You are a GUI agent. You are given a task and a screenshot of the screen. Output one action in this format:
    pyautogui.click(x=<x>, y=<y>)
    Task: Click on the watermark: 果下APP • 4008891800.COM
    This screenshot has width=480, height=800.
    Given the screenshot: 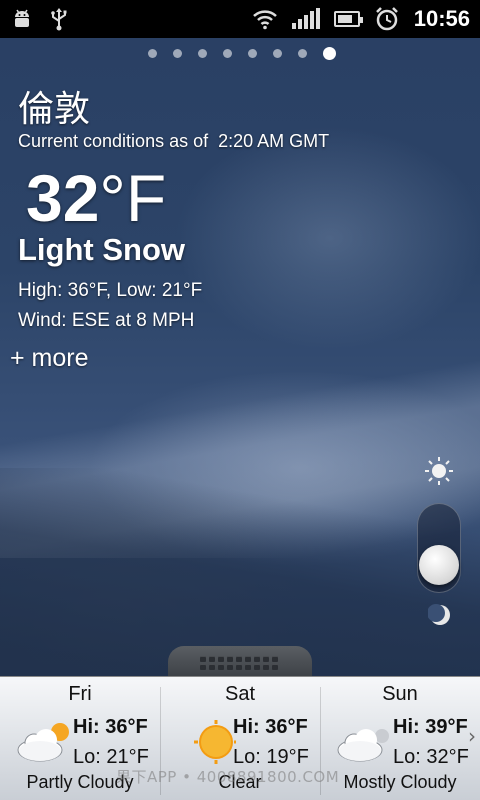 What is the action you would take?
    pyautogui.click(x=228, y=777)
    